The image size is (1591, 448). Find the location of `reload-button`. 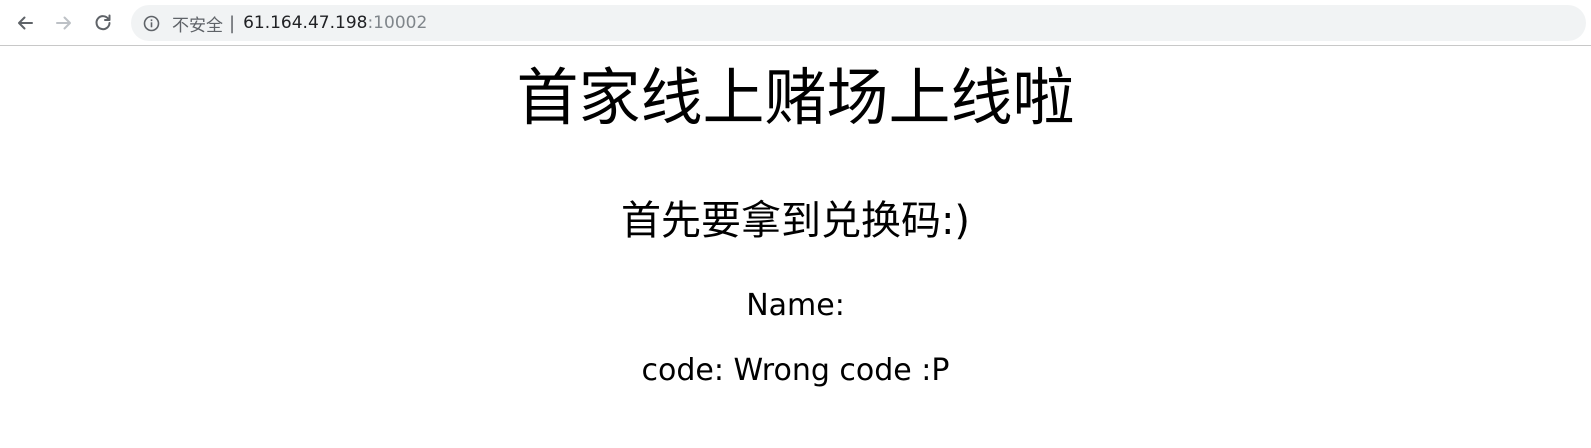

reload-button is located at coordinates (103, 23).